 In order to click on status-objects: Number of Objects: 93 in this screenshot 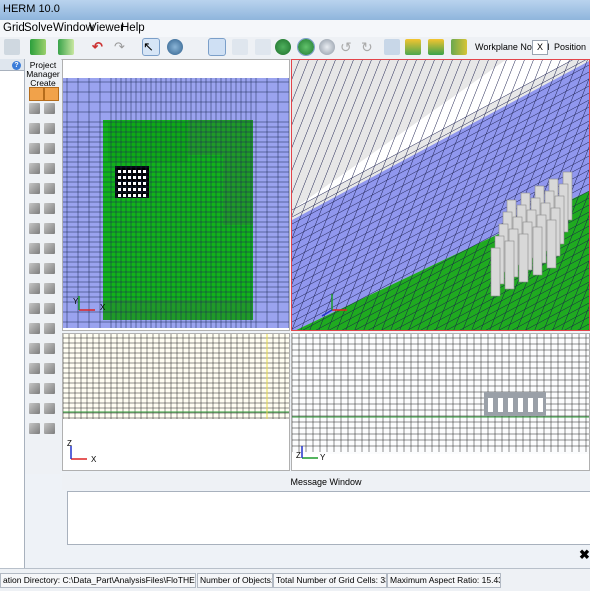, I will do `click(235, 580)`.